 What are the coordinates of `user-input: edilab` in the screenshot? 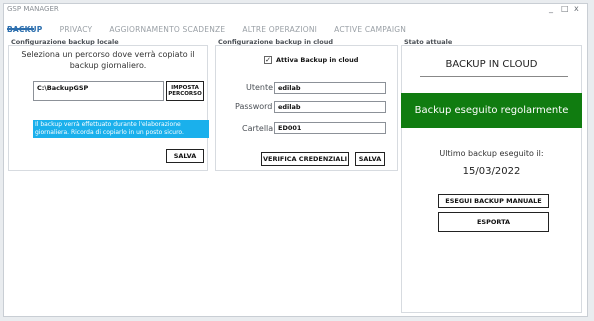 It's located at (330, 88).